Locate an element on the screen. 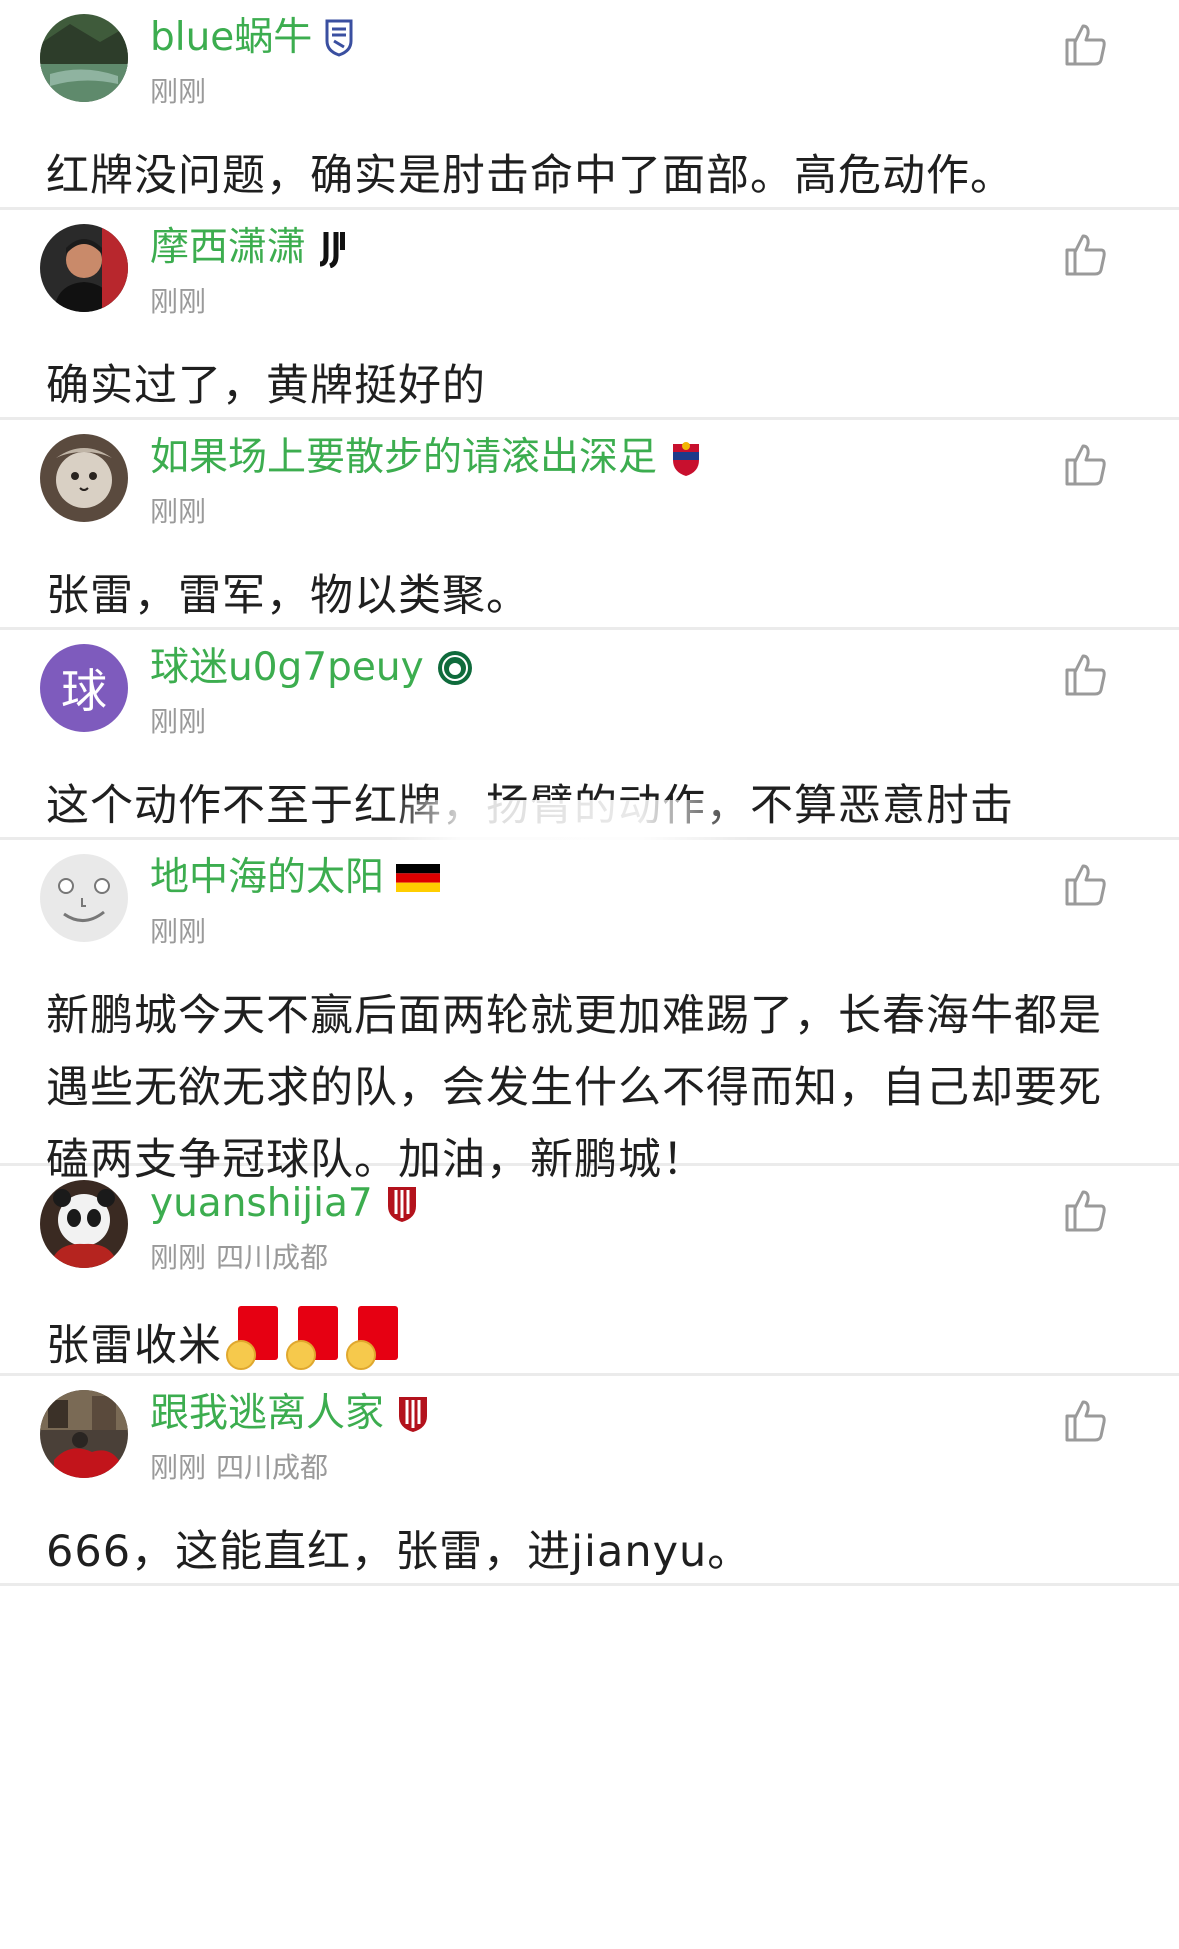  username: 地中海的太阳 is located at coordinates (267, 878).